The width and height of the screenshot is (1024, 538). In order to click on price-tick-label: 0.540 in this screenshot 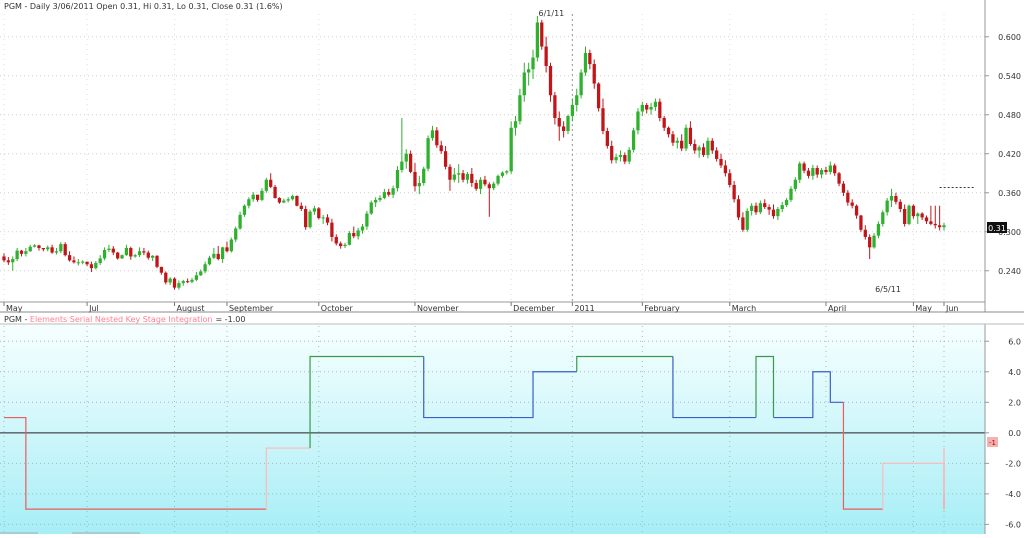, I will do `click(1009, 76)`.